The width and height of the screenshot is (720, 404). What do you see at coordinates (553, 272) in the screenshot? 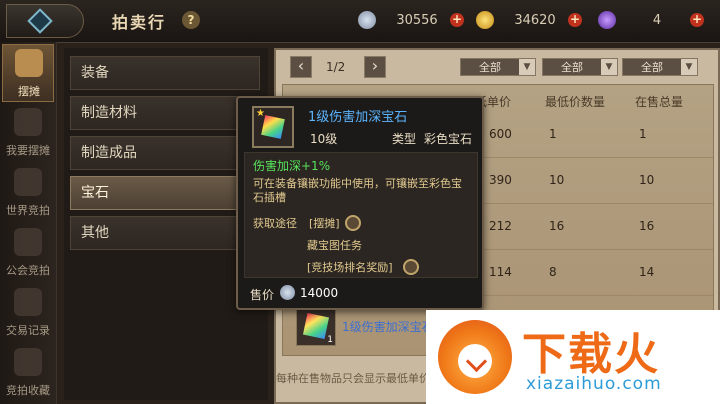
I see `min-qty-cell: 8` at bounding box center [553, 272].